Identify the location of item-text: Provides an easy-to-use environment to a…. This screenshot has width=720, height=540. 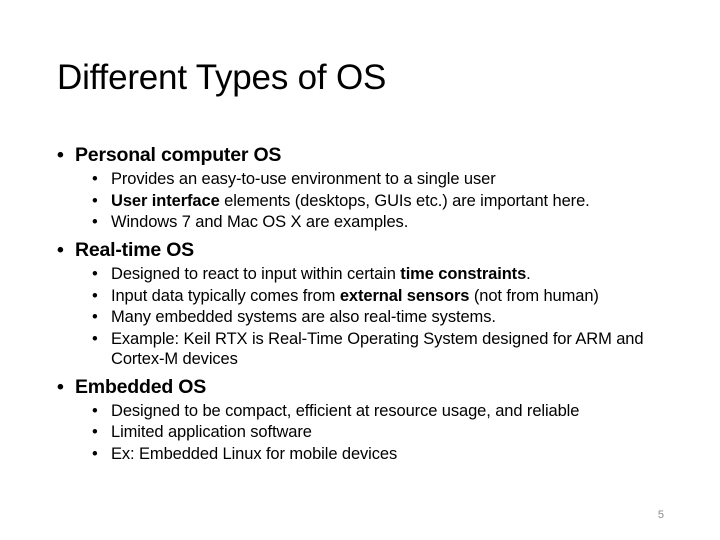
(303, 179).